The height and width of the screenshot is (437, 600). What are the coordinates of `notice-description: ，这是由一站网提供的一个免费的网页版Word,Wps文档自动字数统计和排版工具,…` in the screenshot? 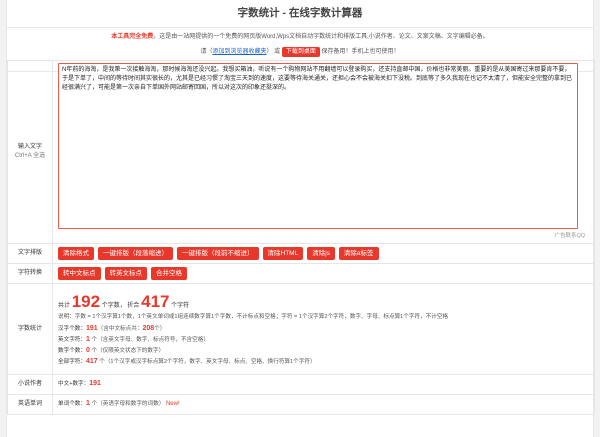 It's located at (321, 37).